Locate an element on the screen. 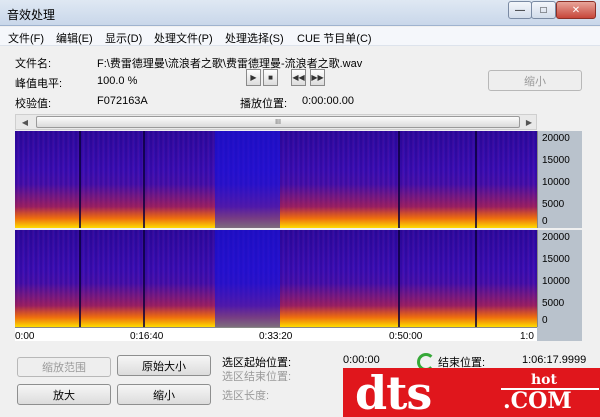 The width and height of the screenshot is (600, 417). menu-process-file: 处理文件(P) is located at coordinates (183, 38).